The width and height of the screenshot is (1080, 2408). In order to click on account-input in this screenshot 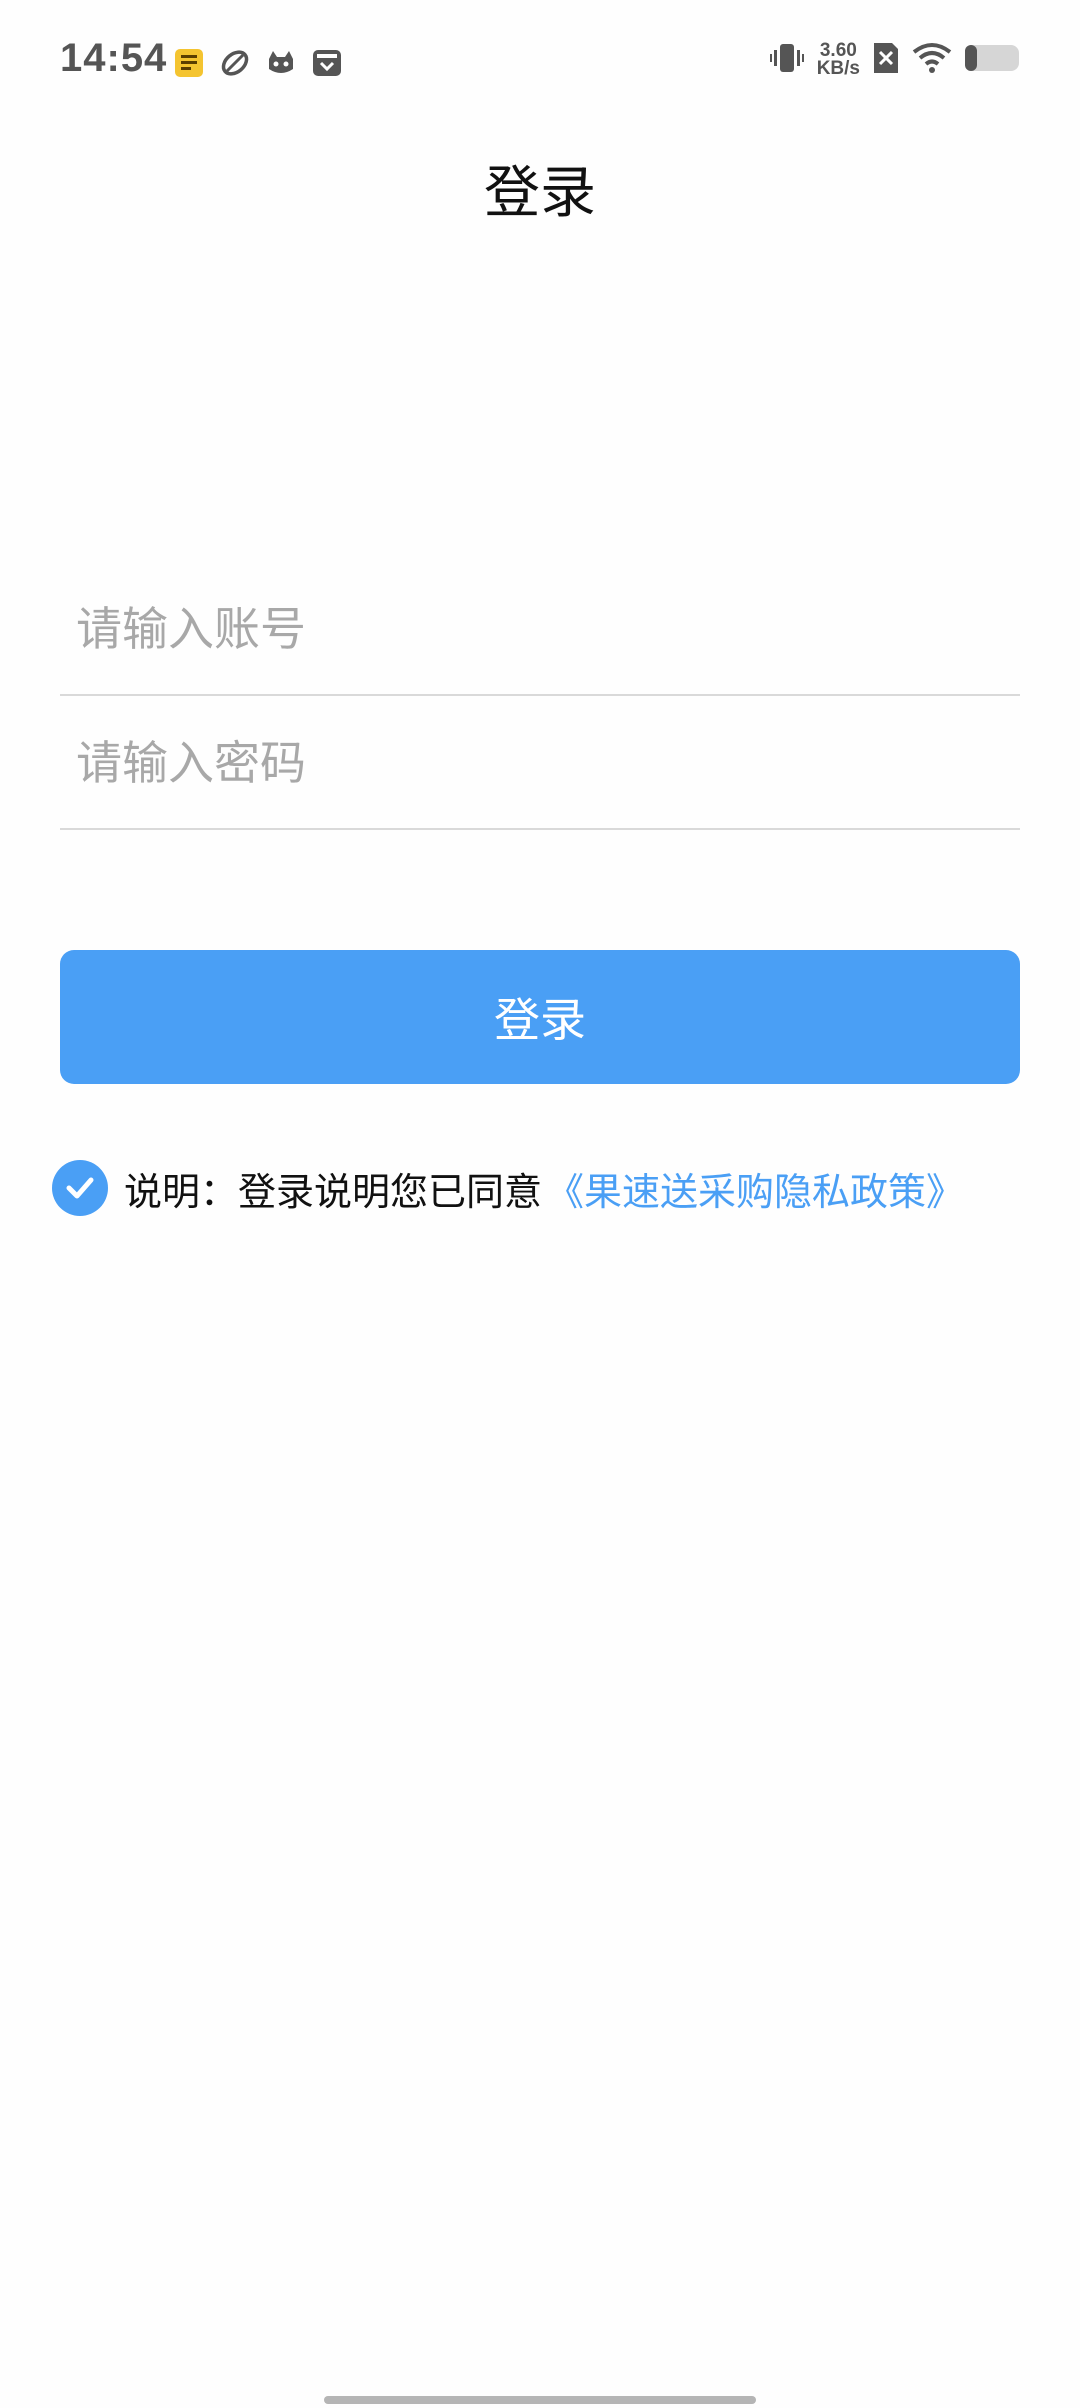, I will do `click(536, 629)`.